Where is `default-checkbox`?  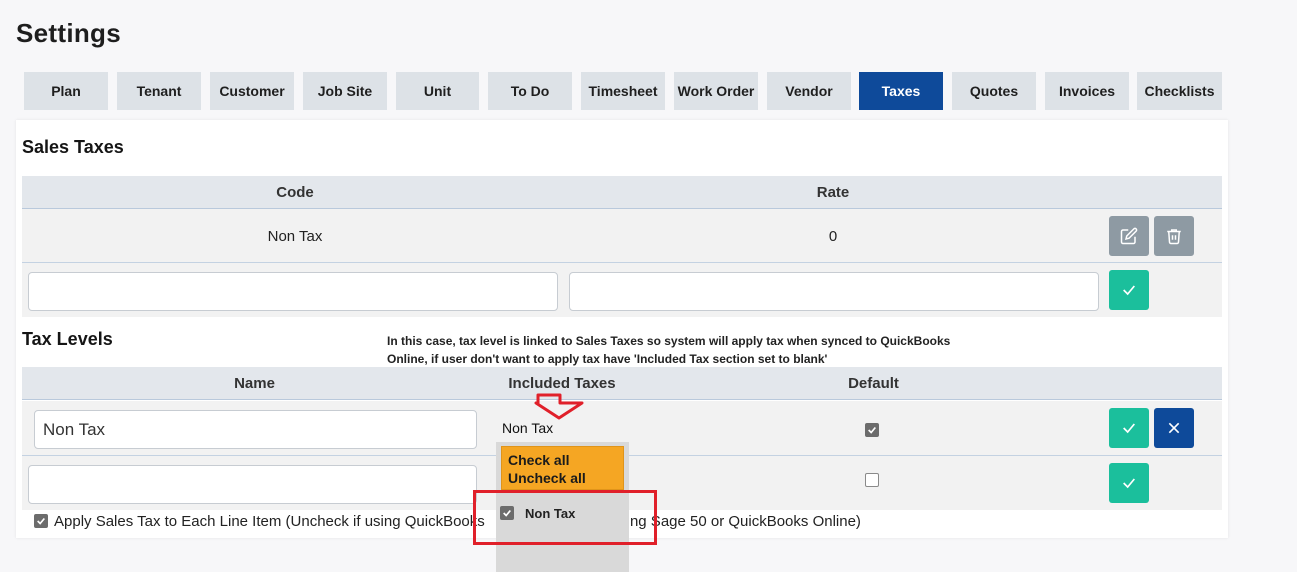 default-checkbox is located at coordinates (872, 430).